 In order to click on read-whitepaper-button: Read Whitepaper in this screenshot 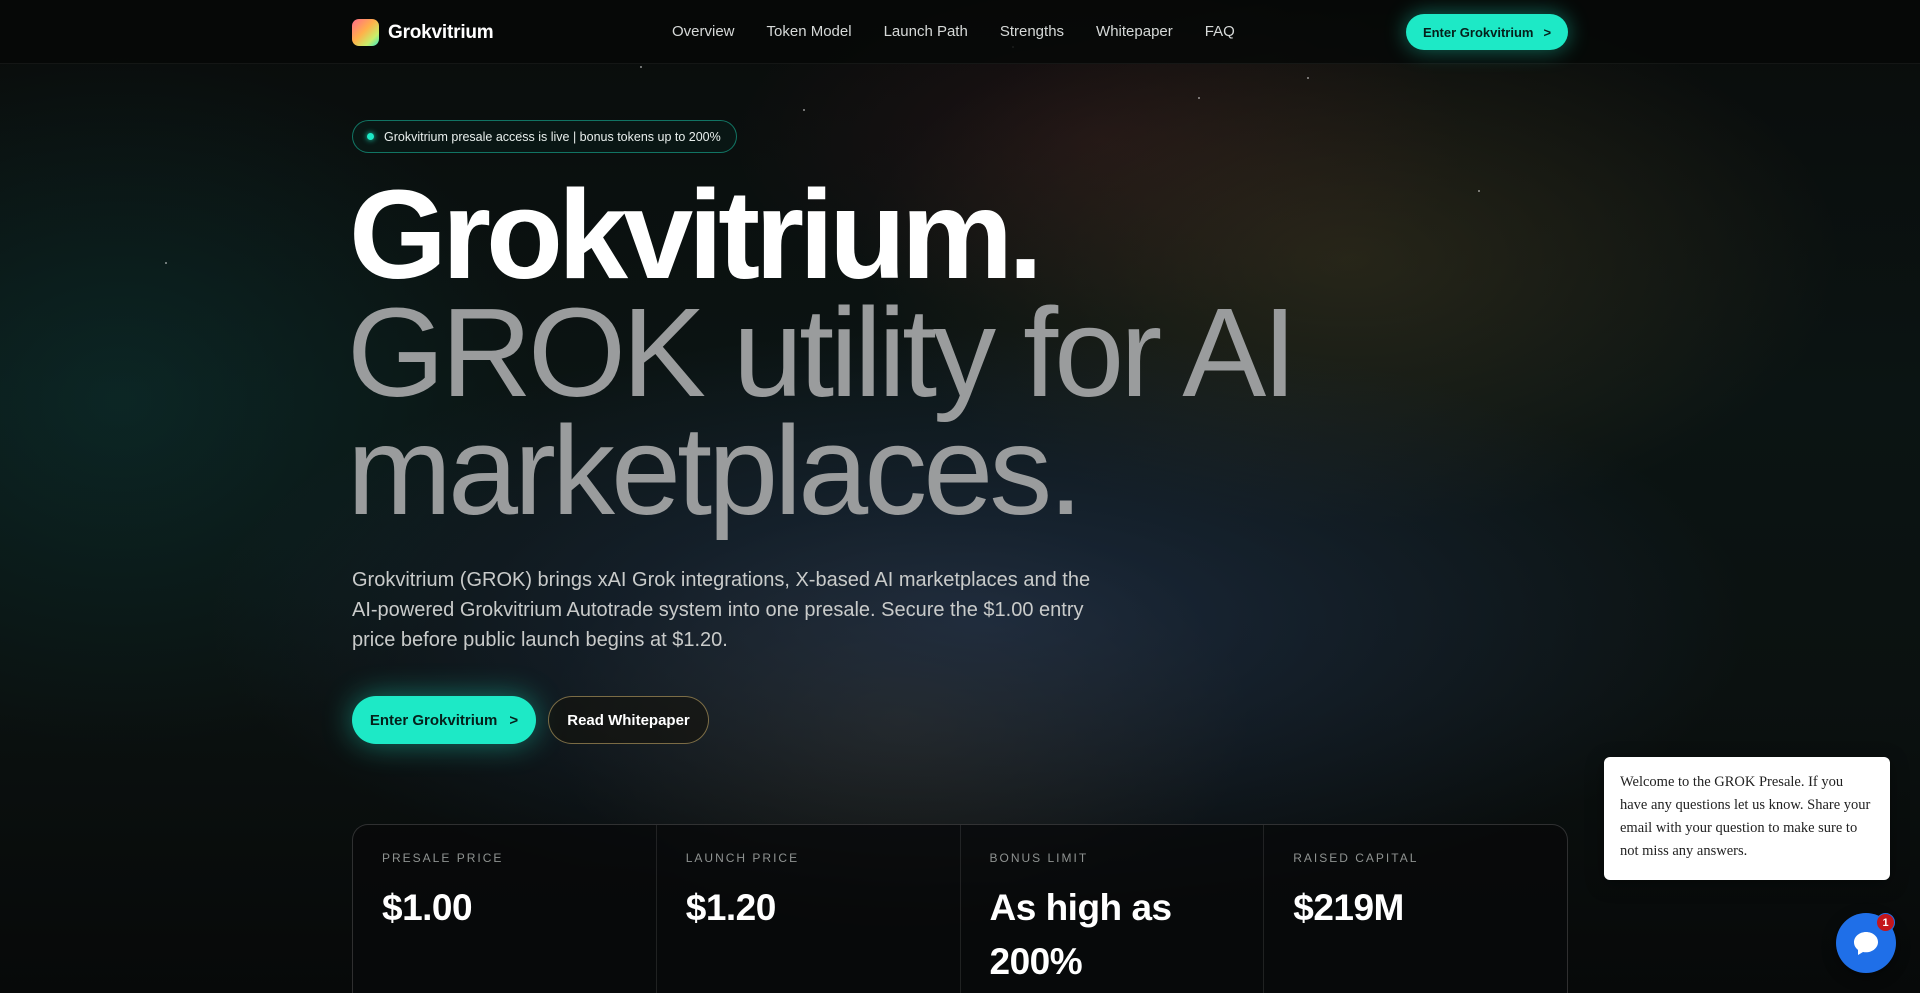, I will do `click(628, 720)`.